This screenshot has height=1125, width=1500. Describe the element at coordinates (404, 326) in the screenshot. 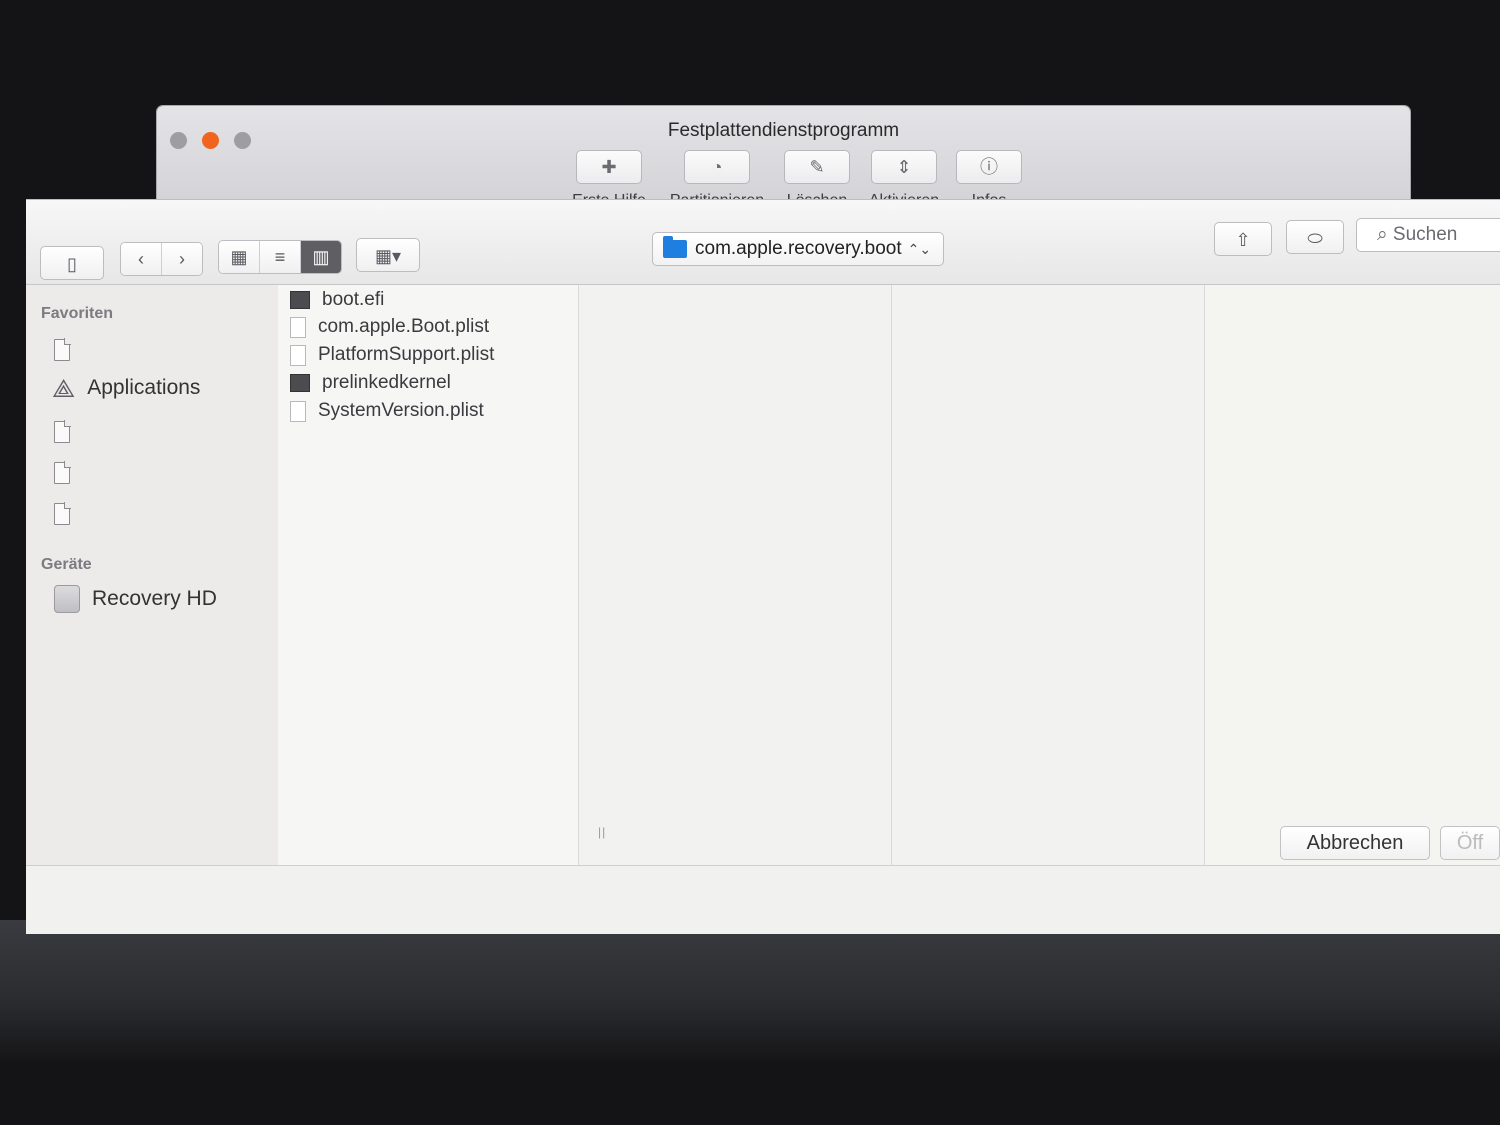

I see `file-name: com.apple.Boot.plist` at that location.